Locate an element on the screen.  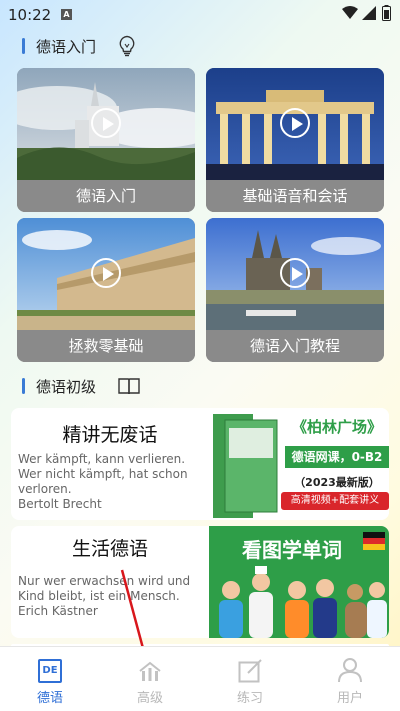
nav-item-practice: 练习 is located at coordinates (250, 679).